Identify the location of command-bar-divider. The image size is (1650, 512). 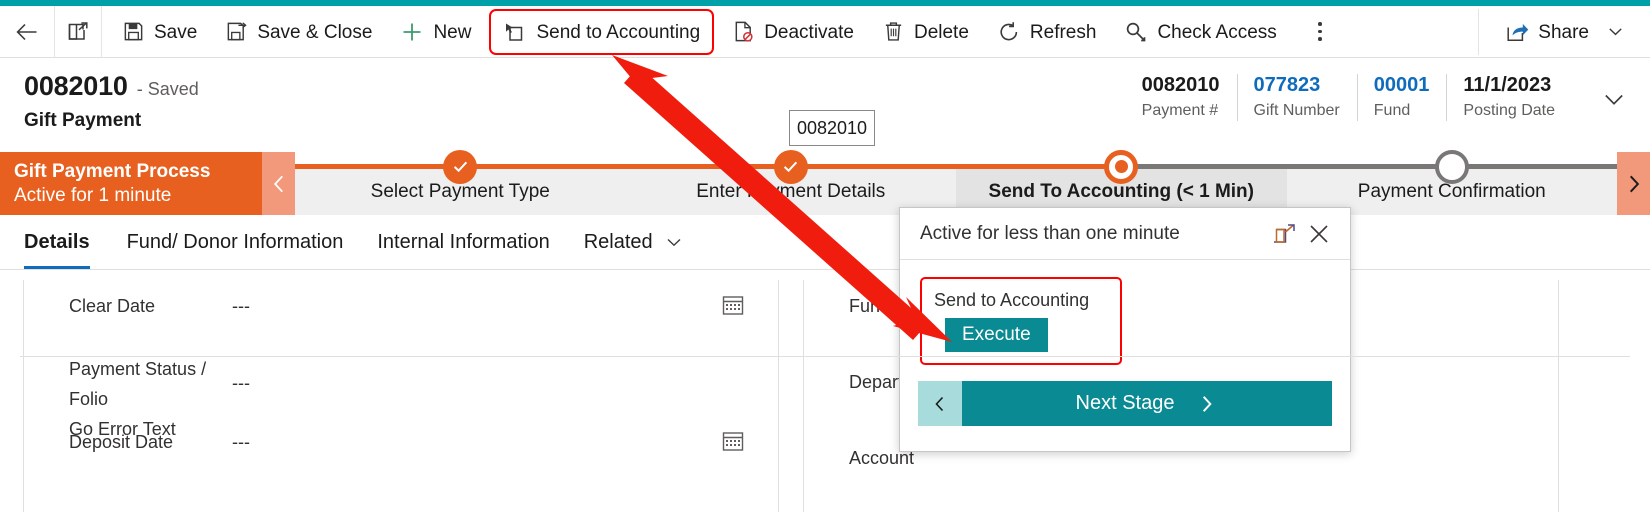
(1479, 31).